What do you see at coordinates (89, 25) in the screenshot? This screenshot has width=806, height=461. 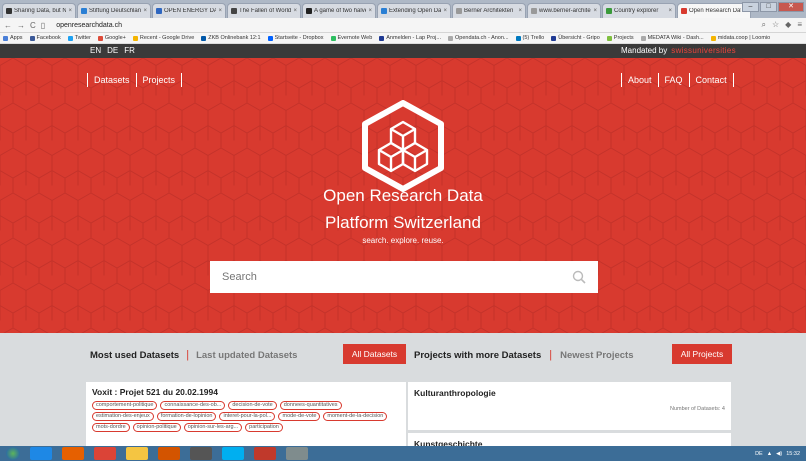 I see `url-field: openresearchdata.ch` at bounding box center [89, 25].